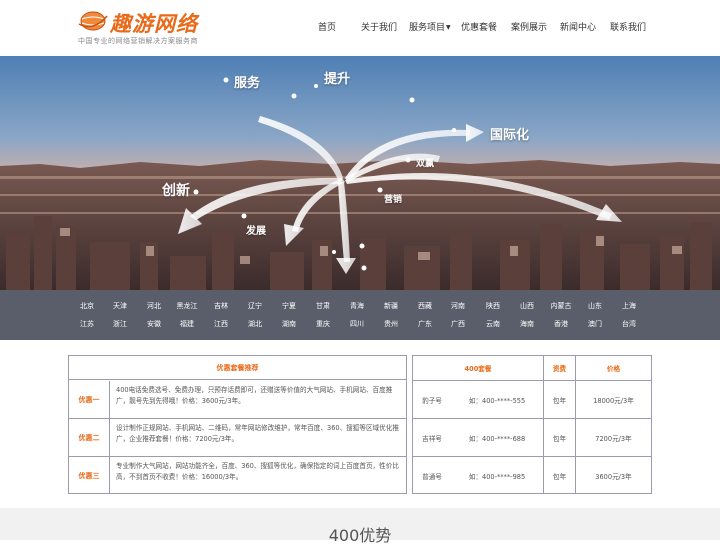 The image size is (720, 546). What do you see at coordinates (561, 324) in the screenshot?
I see `region-link: 香港` at bounding box center [561, 324].